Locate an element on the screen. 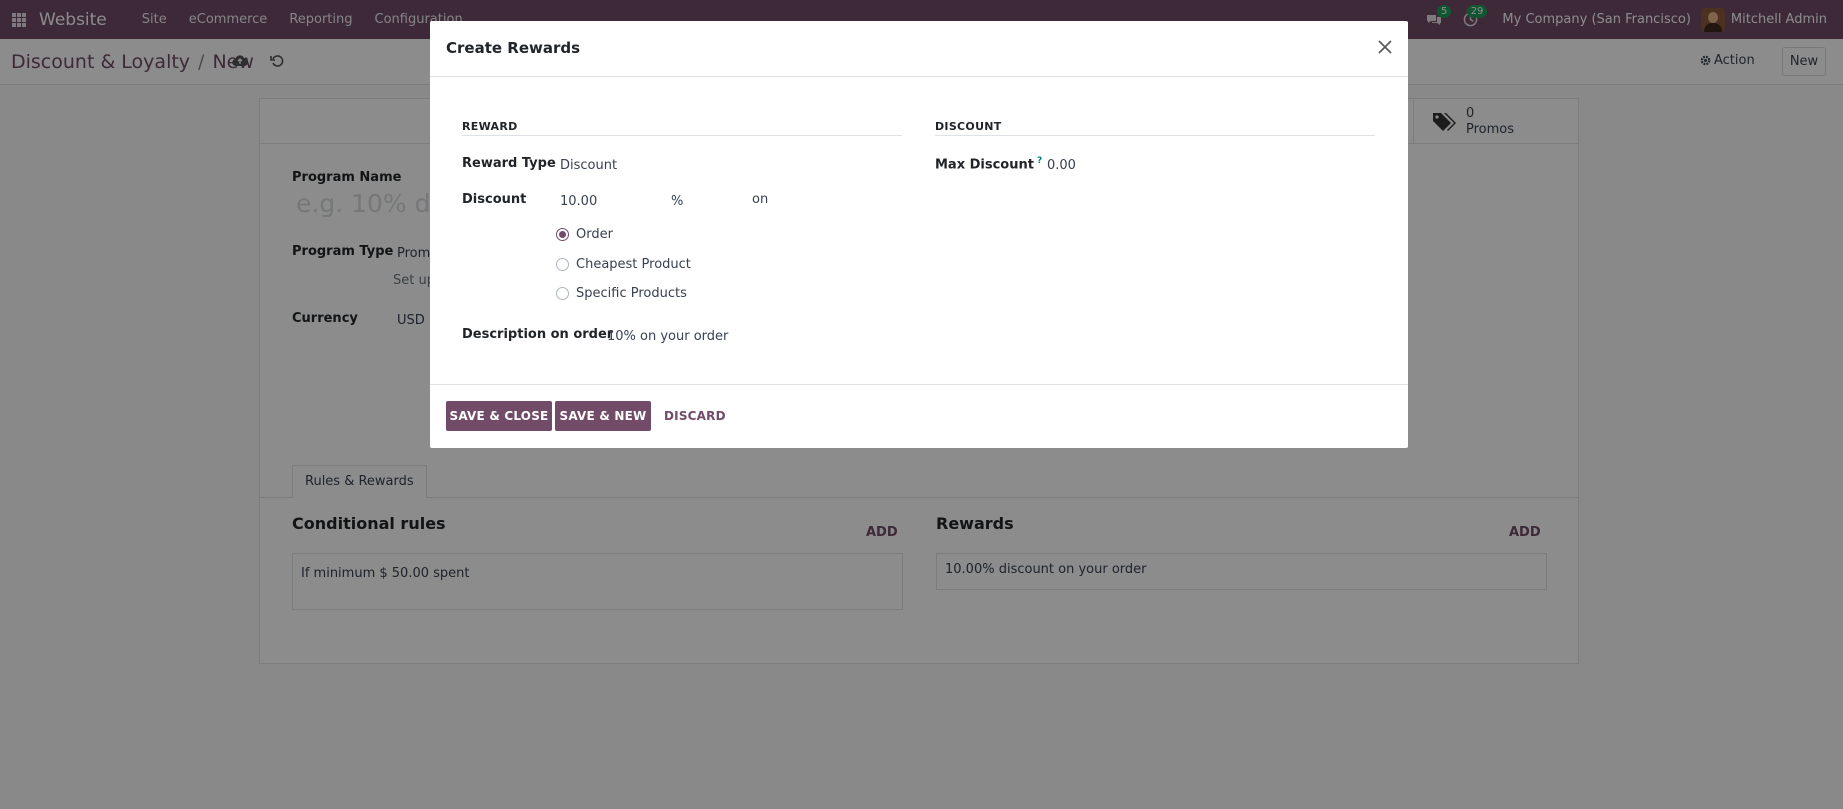 Image resolution: width=1843 pixels, height=809 pixels. reward-type-label: Reward Type is located at coordinates (509, 163).